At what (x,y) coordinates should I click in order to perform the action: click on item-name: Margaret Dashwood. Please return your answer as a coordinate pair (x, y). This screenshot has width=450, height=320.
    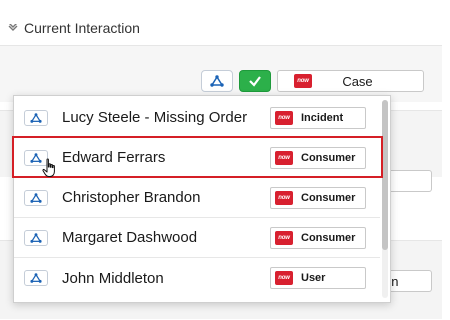
    Looking at the image, I should click on (130, 237).